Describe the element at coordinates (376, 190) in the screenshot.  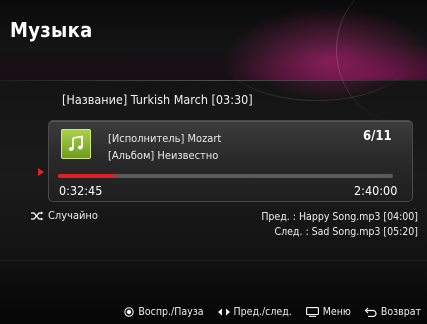
I see `total-time: 2:40:00` at that location.